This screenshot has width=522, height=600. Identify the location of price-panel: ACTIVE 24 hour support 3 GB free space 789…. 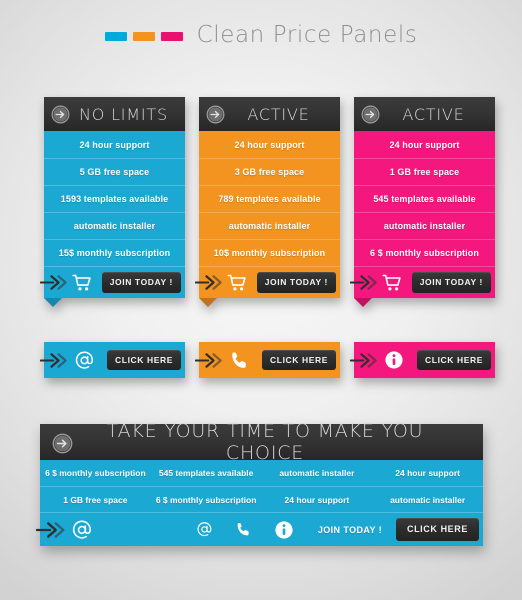
(267, 202).